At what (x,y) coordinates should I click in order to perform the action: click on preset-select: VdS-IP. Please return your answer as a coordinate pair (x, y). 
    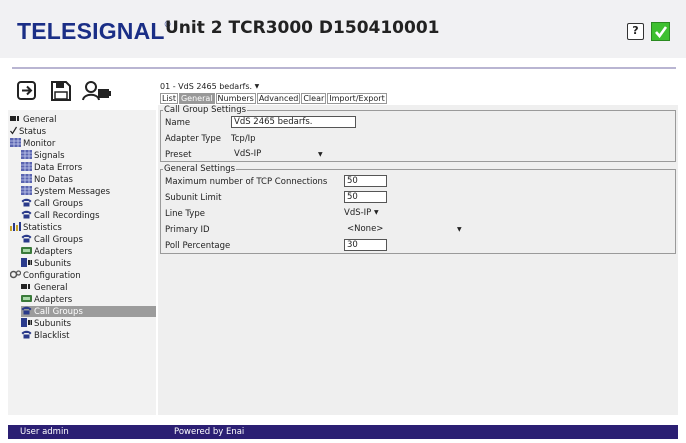
    Looking at the image, I should click on (247, 154).